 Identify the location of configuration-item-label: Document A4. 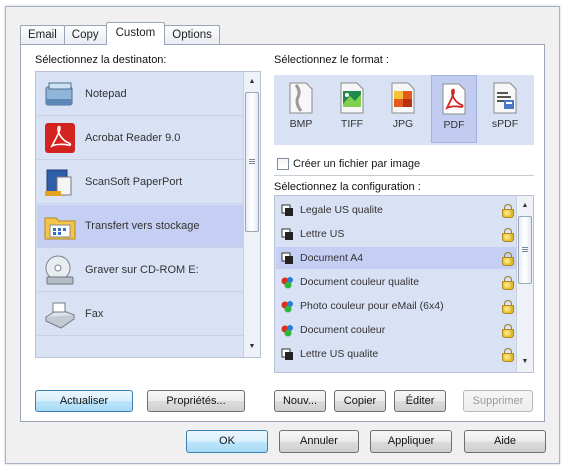
(332, 258).